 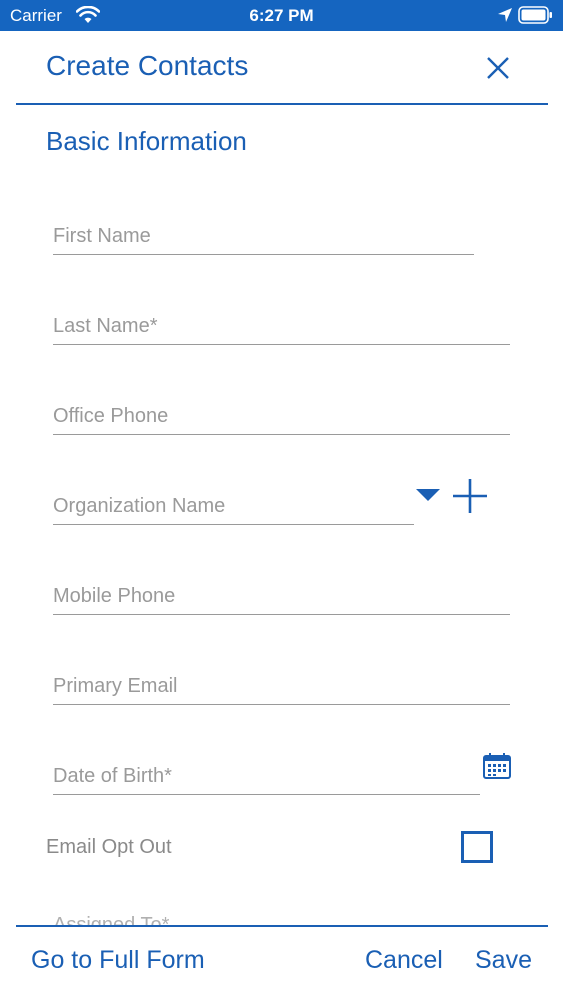 I want to click on status-time: 6:27 PM, so click(x=281, y=15).